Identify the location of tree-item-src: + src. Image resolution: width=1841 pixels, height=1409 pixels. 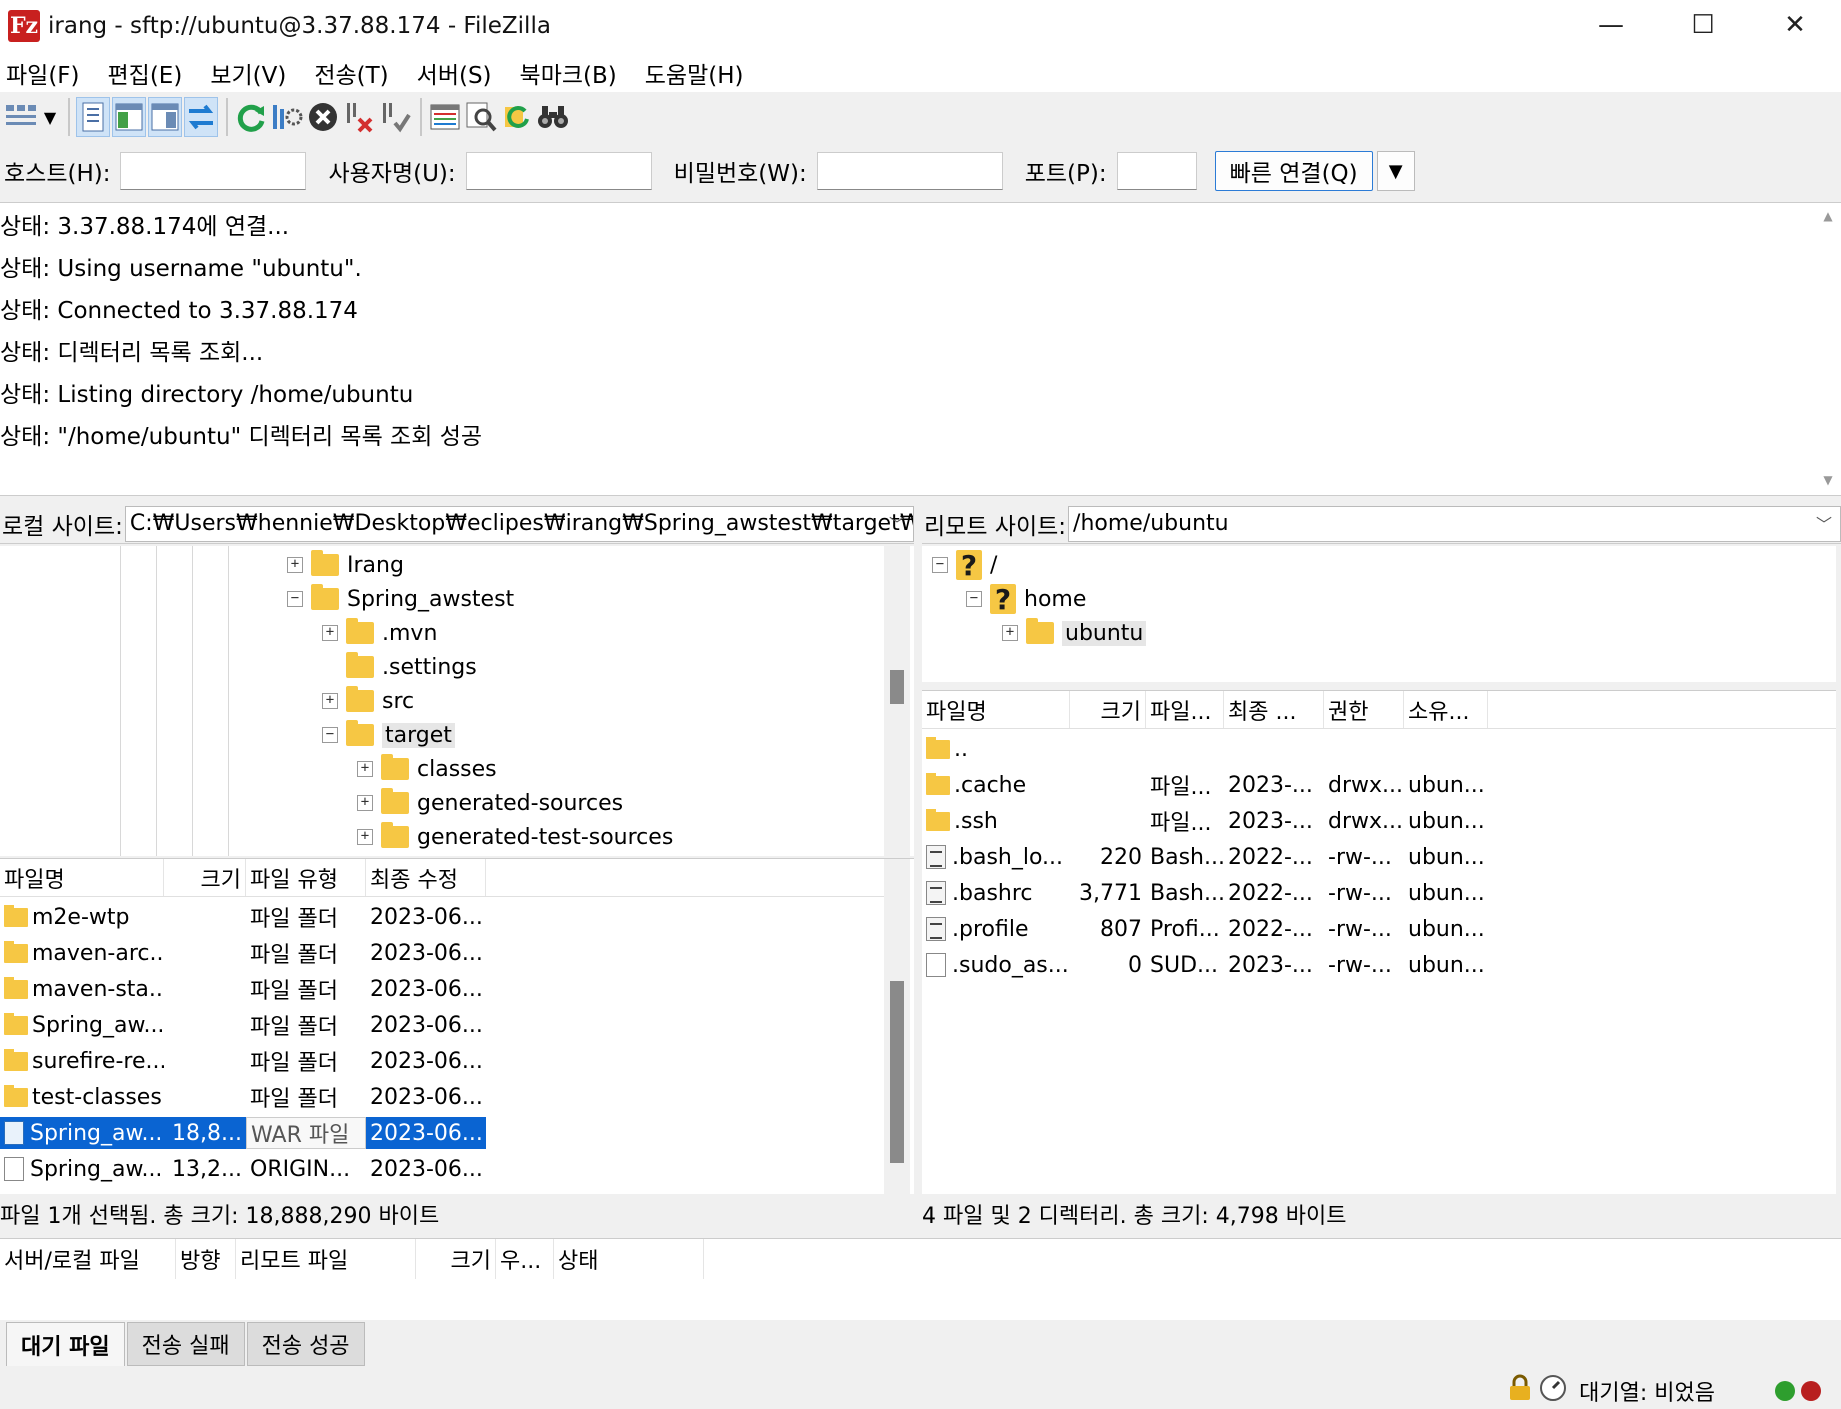
(368, 701).